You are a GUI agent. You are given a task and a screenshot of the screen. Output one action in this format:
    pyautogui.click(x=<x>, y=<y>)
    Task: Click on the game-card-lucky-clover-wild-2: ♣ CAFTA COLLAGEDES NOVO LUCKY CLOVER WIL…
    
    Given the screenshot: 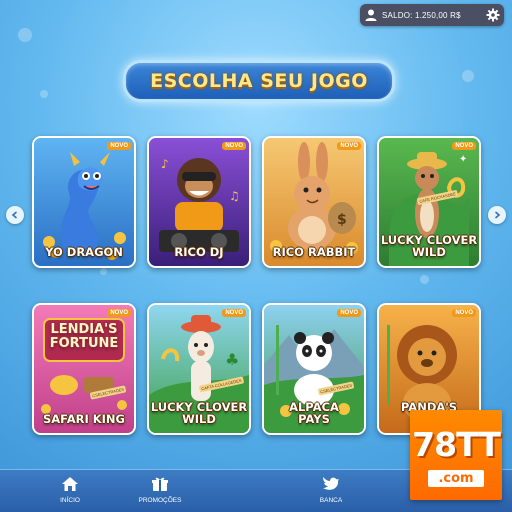 What is the action you would take?
    pyautogui.click(x=199, y=369)
    